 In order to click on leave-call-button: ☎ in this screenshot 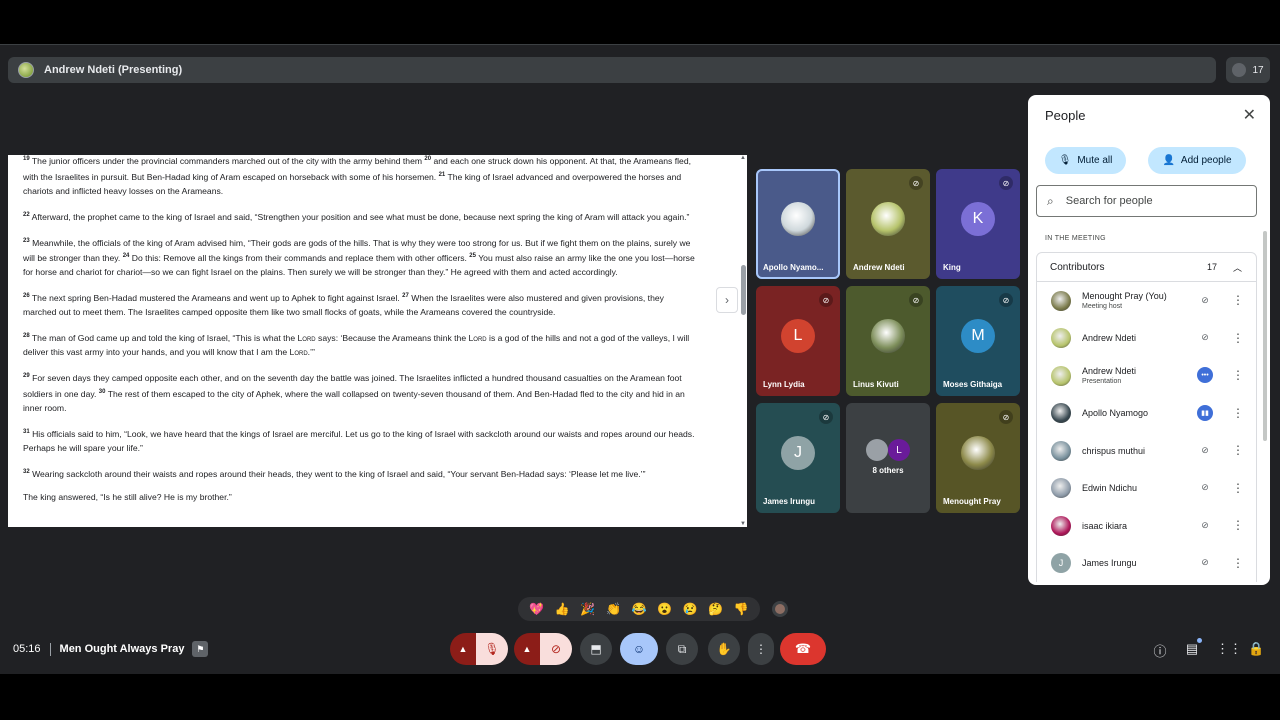, I will do `click(803, 649)`.